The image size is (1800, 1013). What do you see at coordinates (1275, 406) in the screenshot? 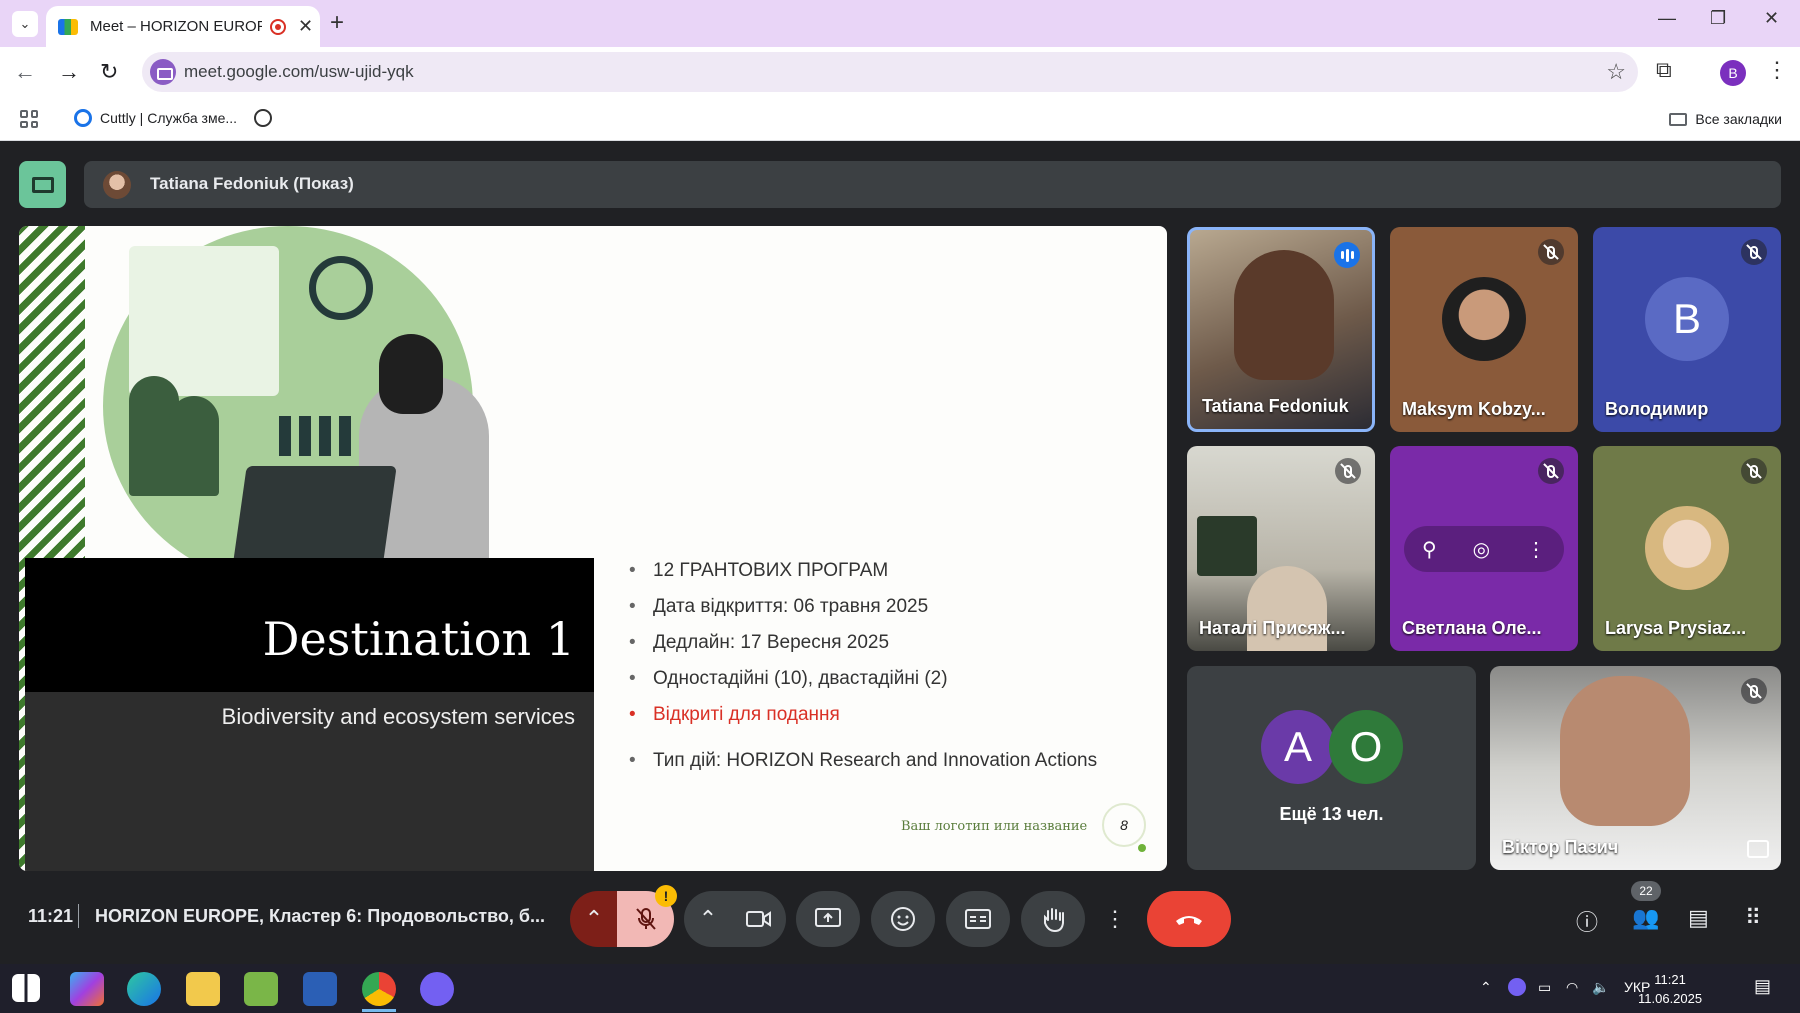
I see `participant-name: Tatiana Fedoniuk` at bounding box center [1275, 406].